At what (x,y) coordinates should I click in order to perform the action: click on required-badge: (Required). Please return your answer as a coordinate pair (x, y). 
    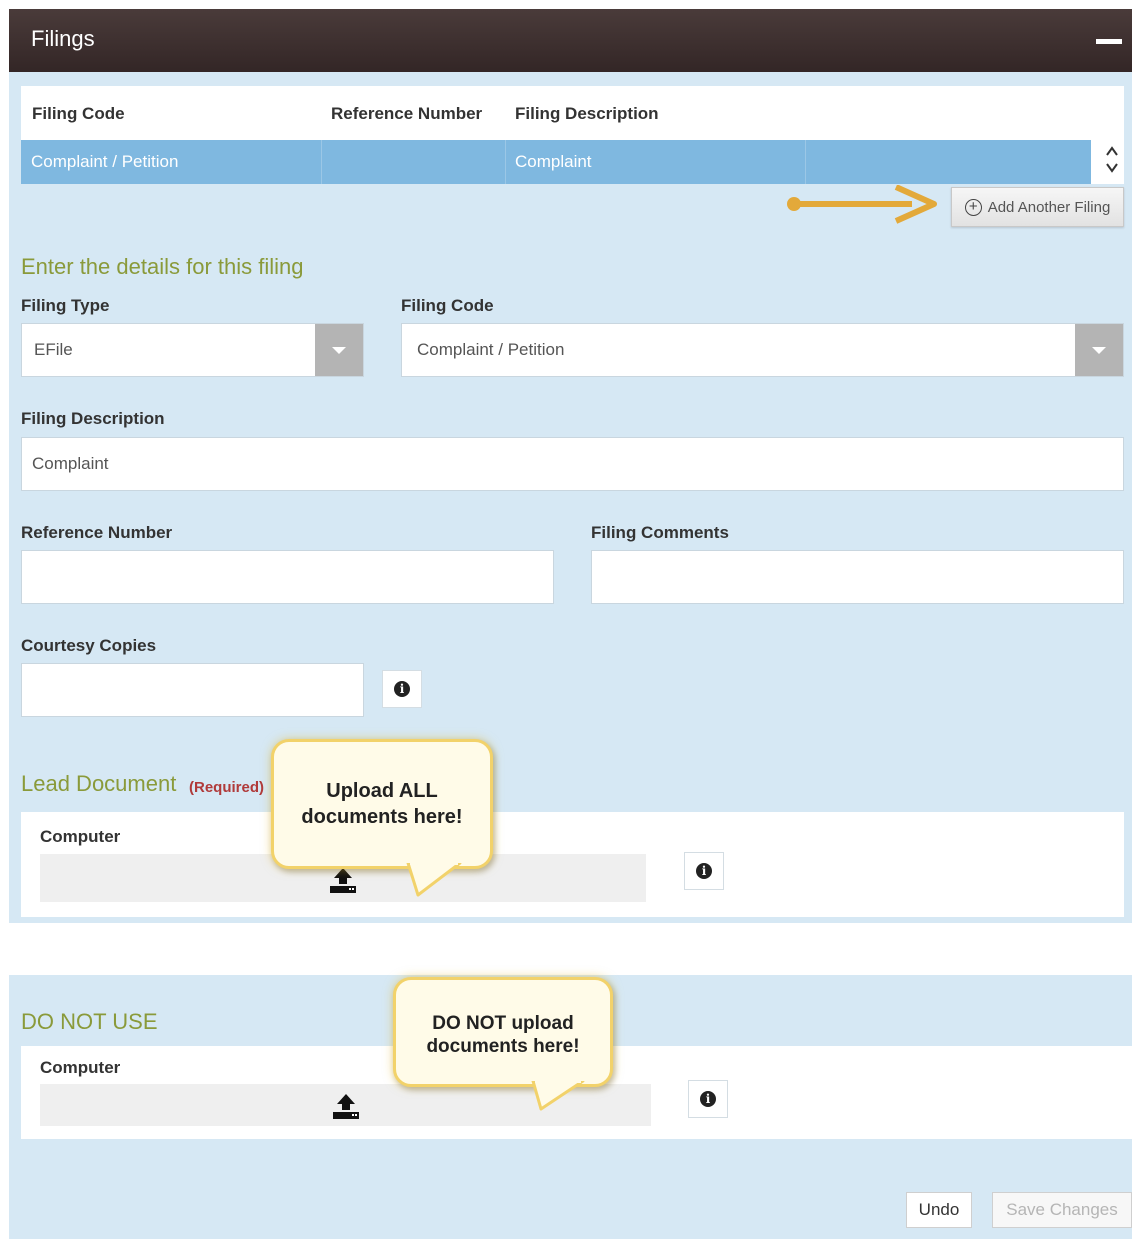
    Looking at the image, I should click on (226, 787).